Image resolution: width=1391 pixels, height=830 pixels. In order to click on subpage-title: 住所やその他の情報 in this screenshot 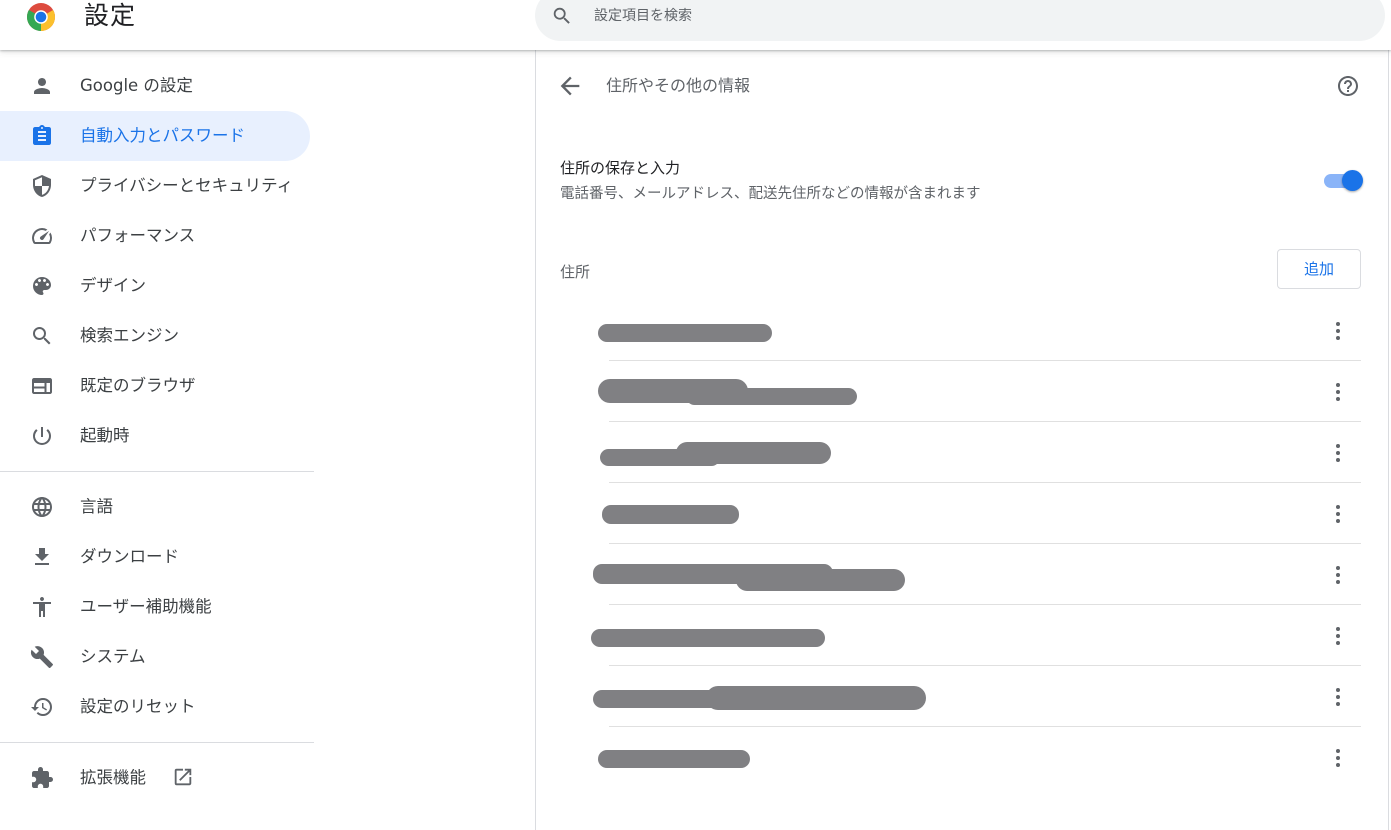, I will do `click(678, 85)`.